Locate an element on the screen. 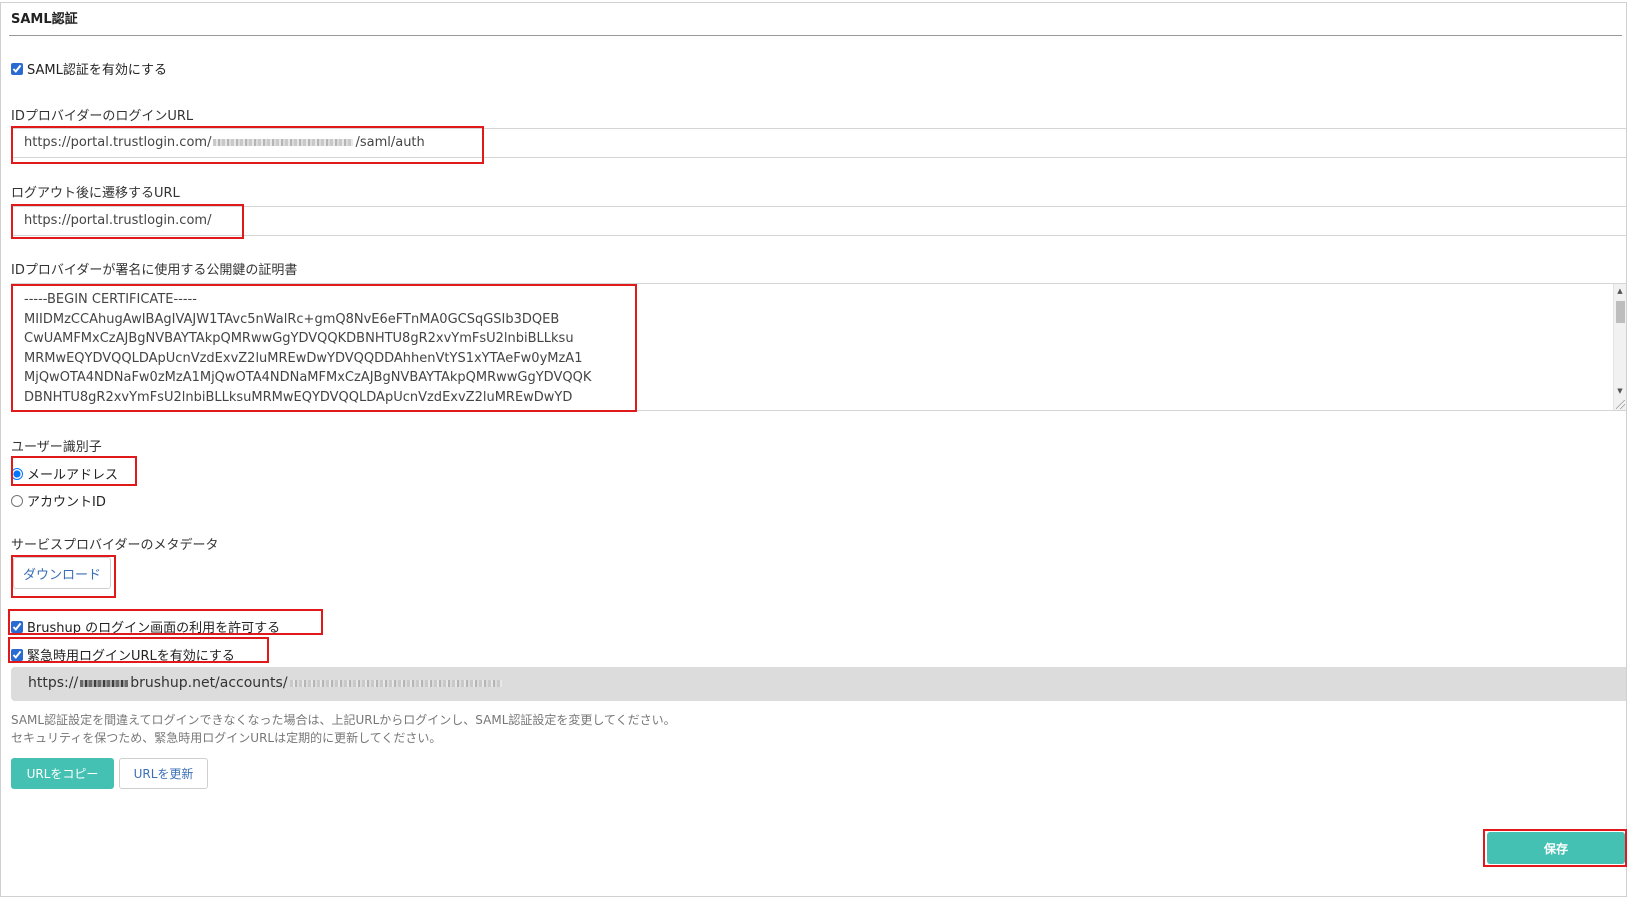  section-title: SAML認証 is located at coordinates (44, 19).